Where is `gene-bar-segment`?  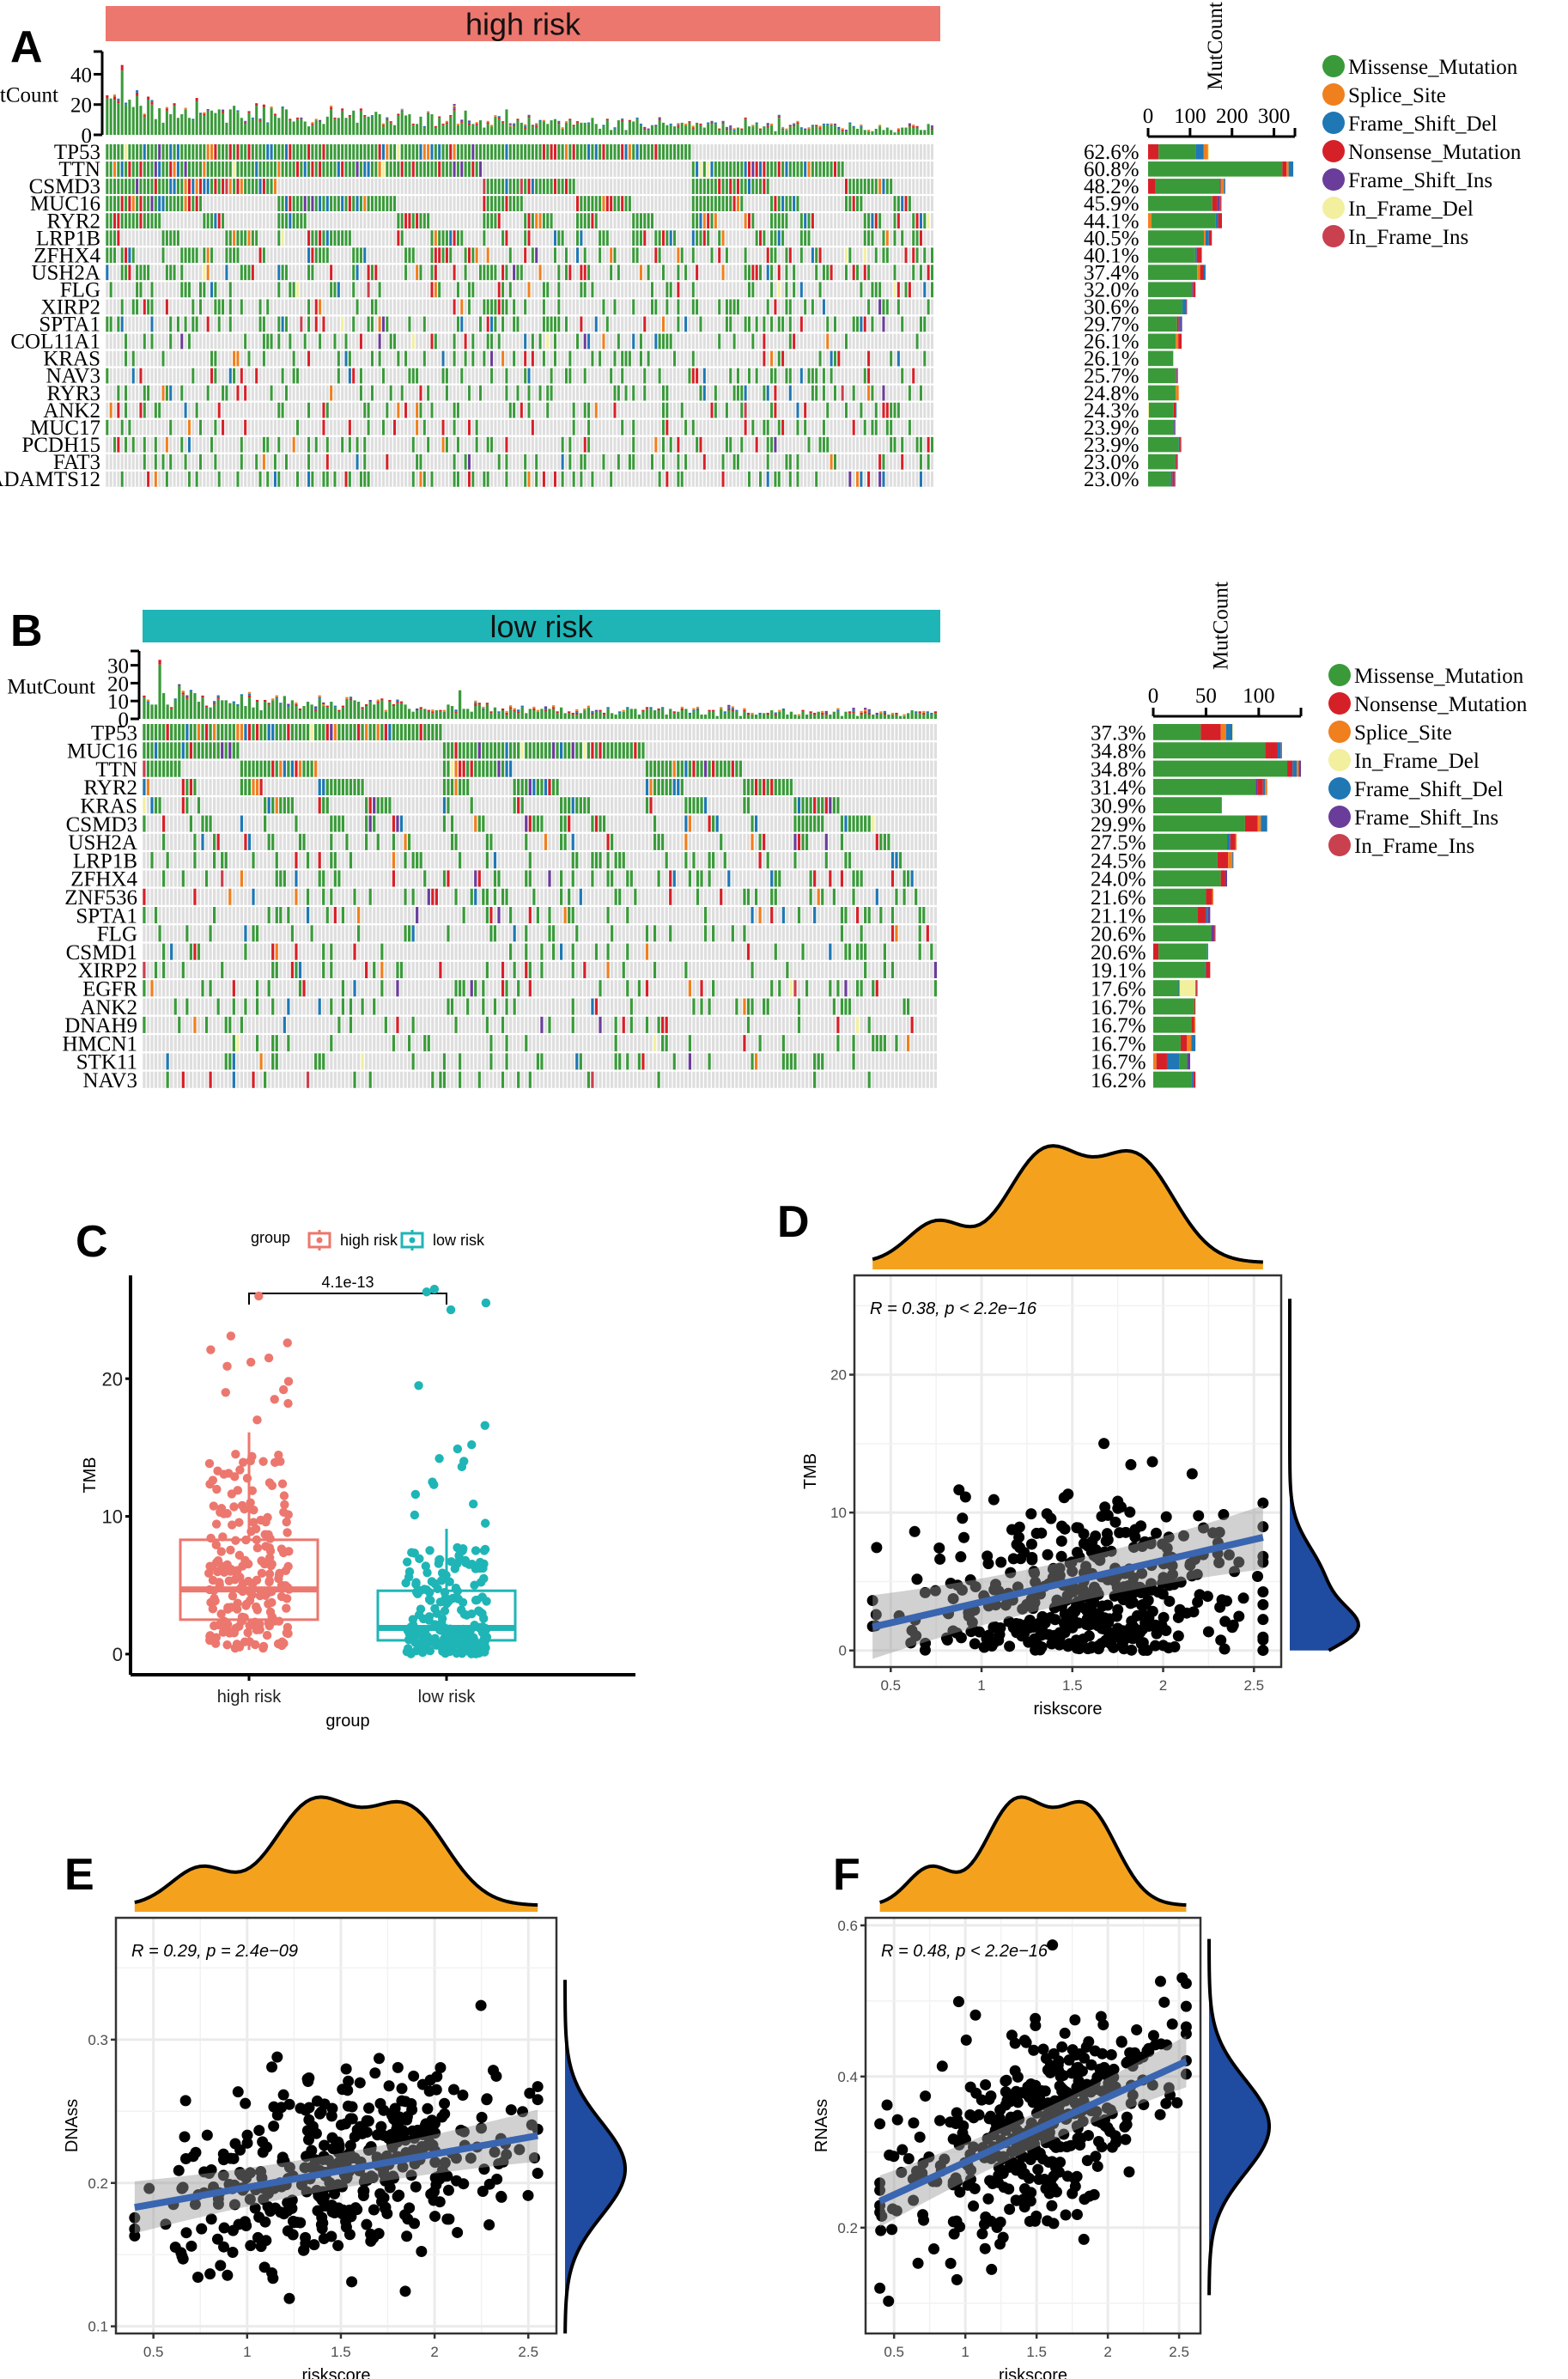
gene-bar-segment is located at coordinates (1163, 445).